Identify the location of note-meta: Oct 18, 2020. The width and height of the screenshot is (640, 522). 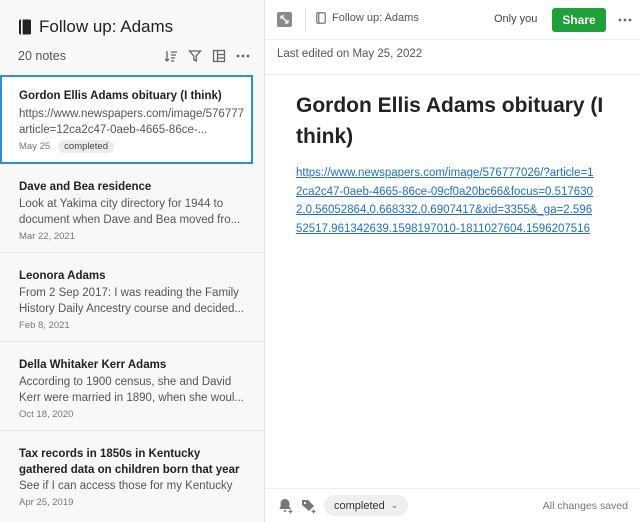
(141, 414).